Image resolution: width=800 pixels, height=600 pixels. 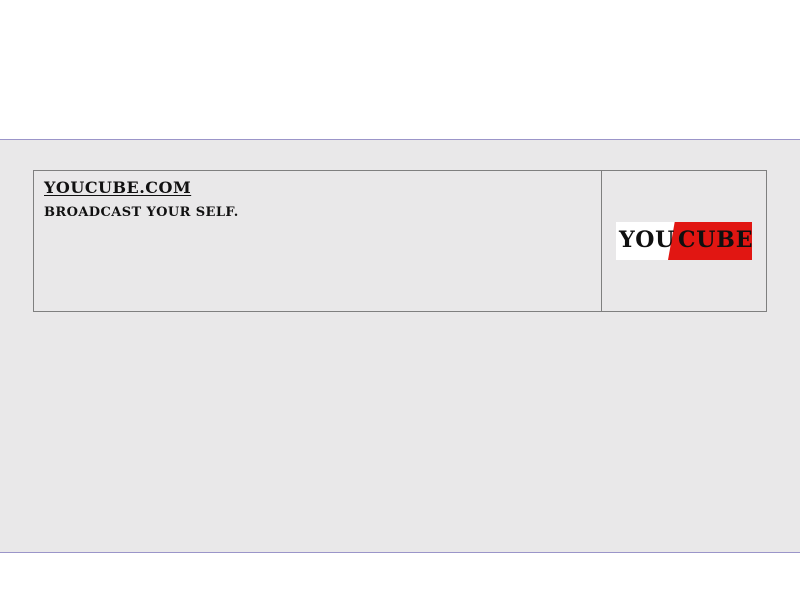 I want to click on youcube-logo: YOU CUBE, so click(x=684, y=241).